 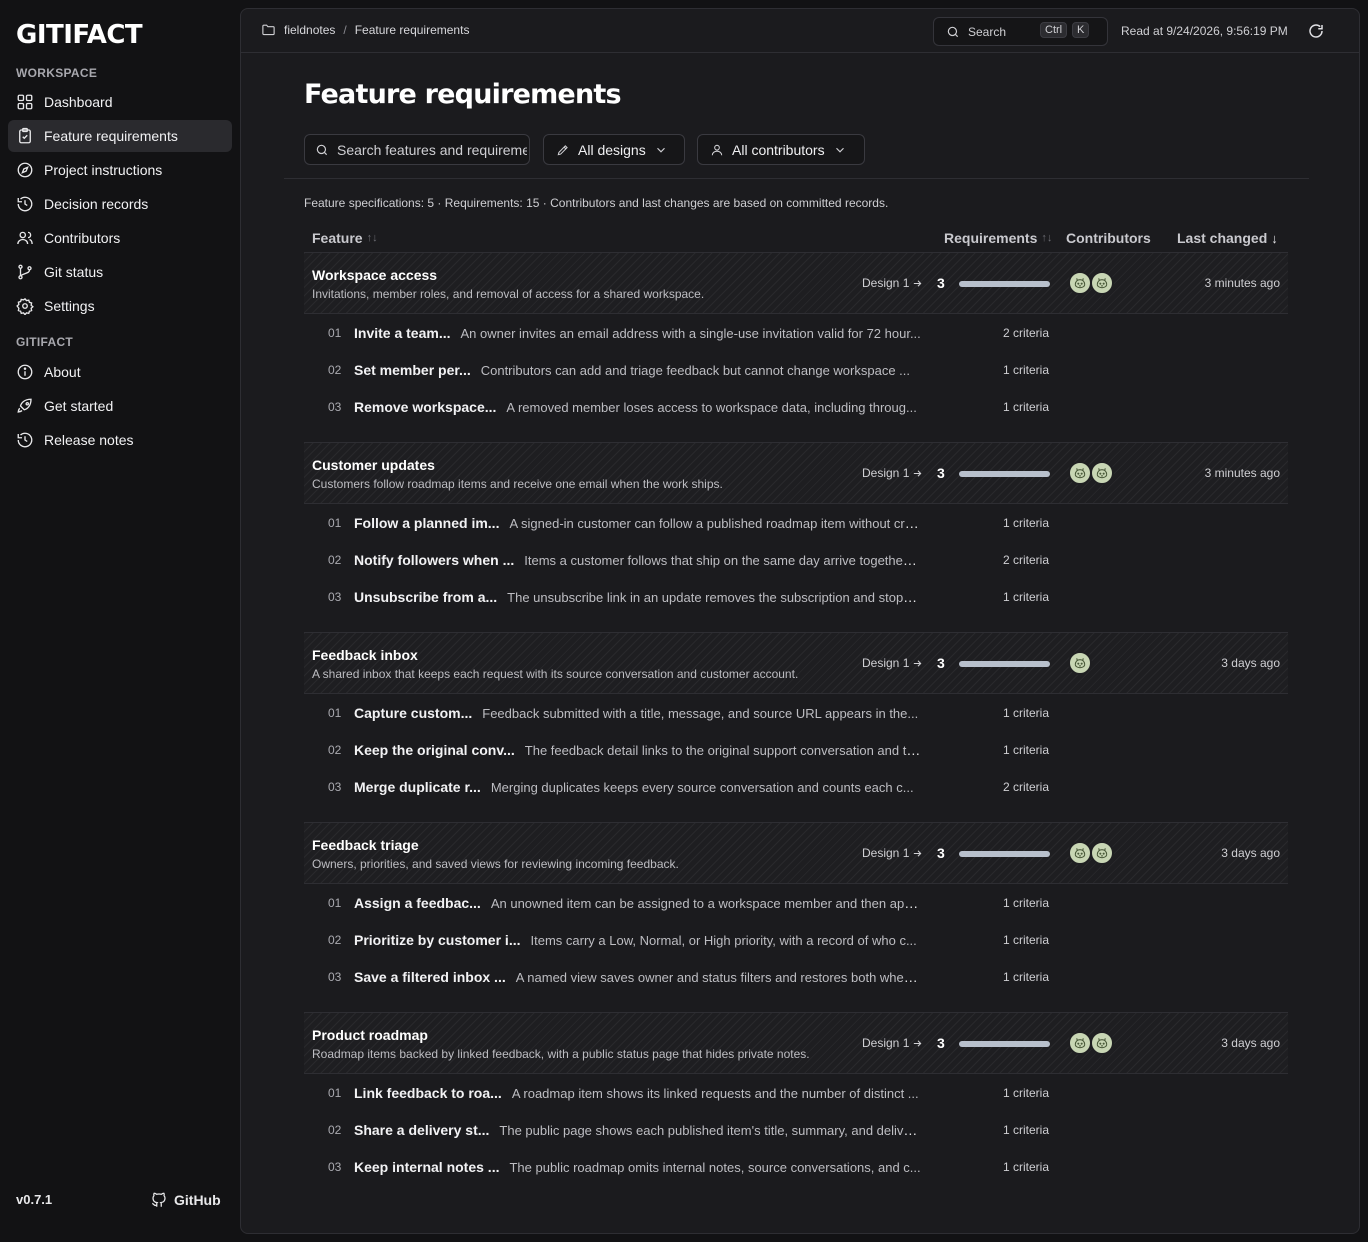 I want to click on requirement-number: 01, so click(x=335, y=522).